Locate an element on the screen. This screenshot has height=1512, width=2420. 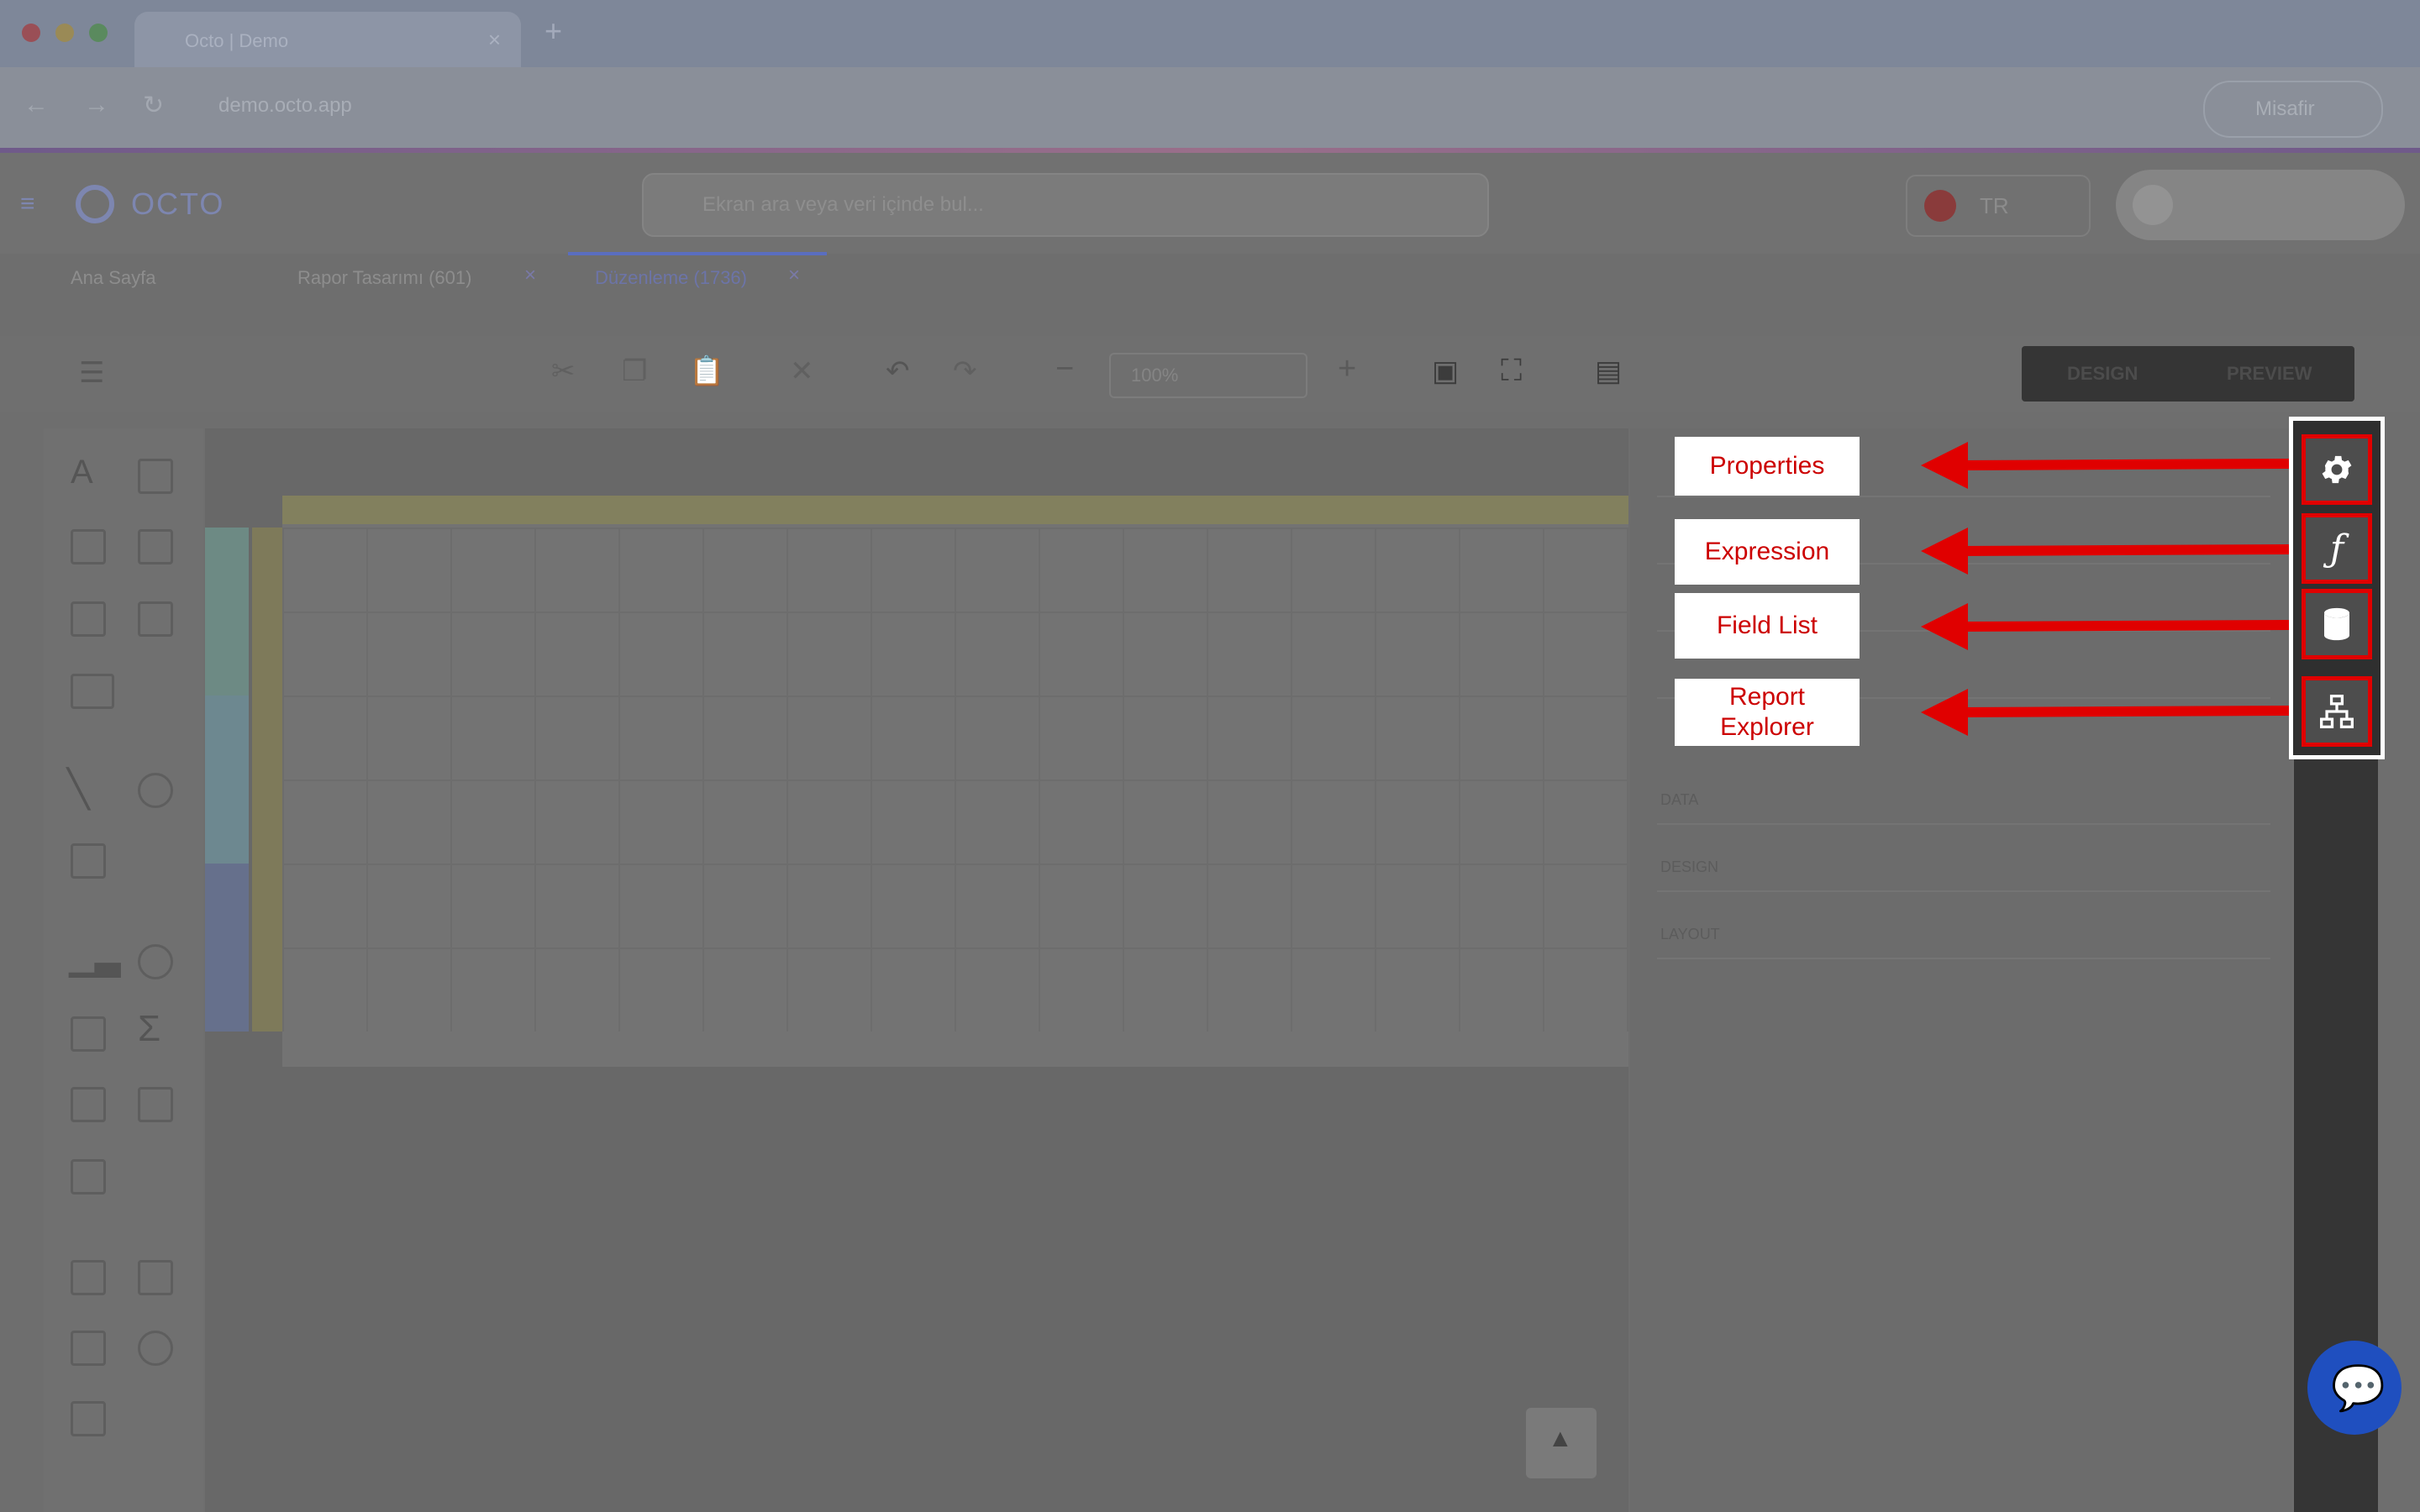
arrowhead-report-explorer is located at coordinates (1944, 712).